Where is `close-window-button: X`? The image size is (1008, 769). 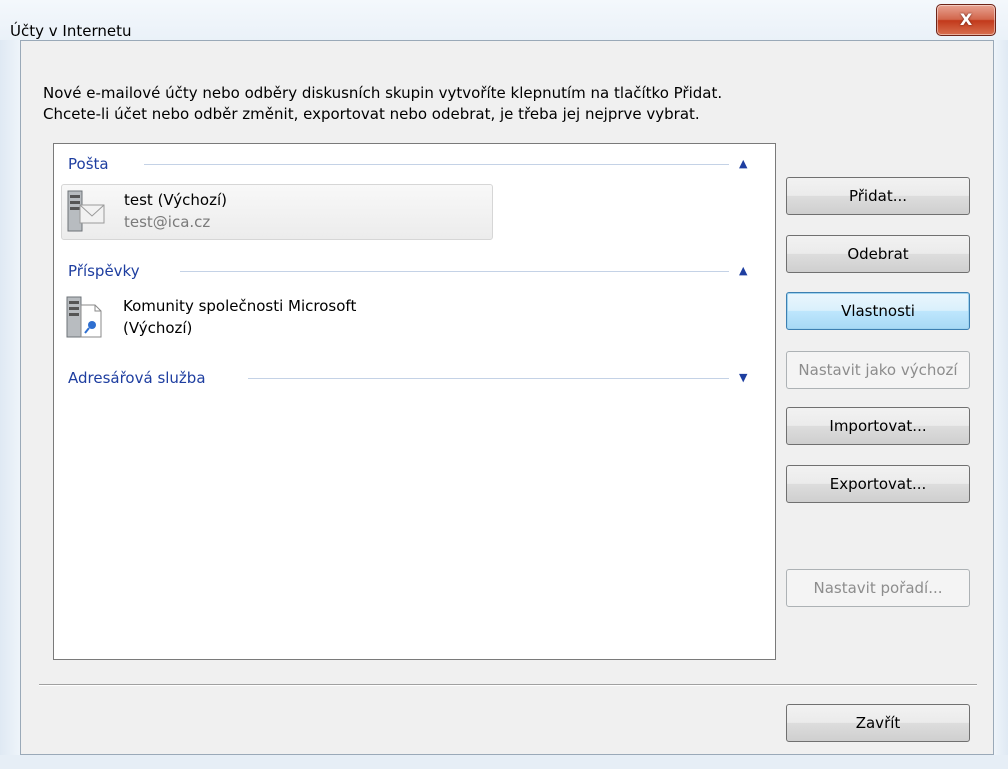 close-window-button: X is located at coordinates (966, 20).